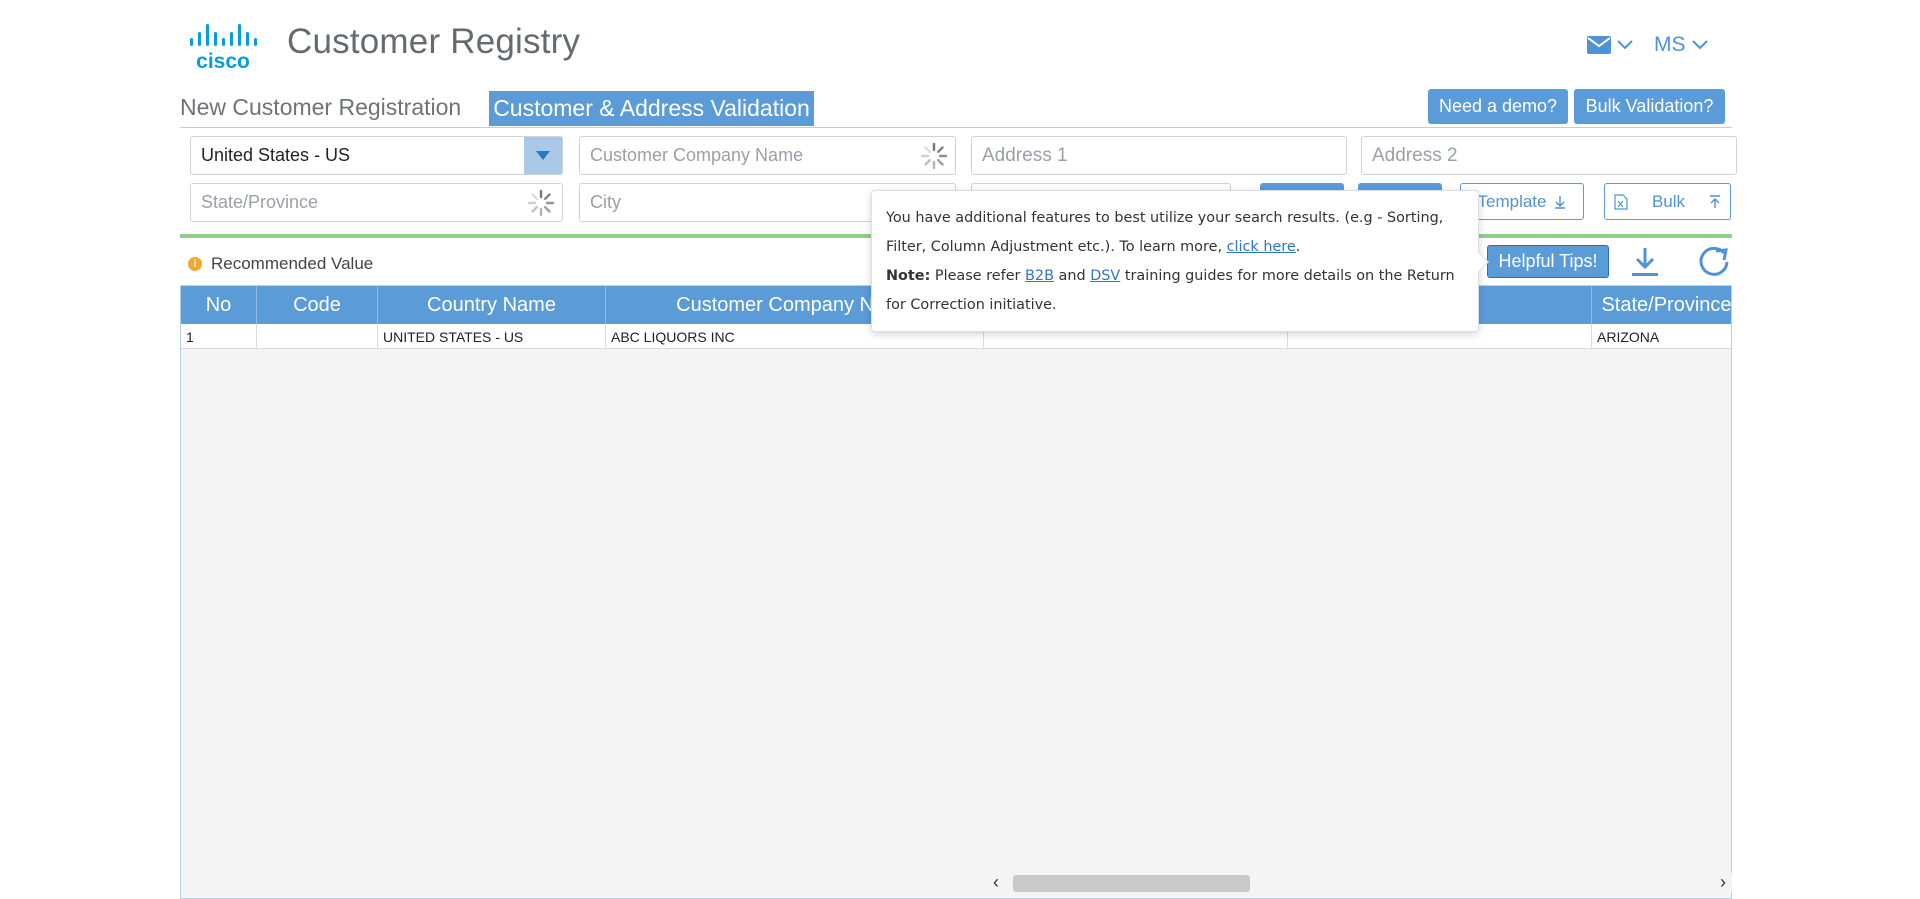  I want to click on state-province-input: State/Province, so click(376, 202).